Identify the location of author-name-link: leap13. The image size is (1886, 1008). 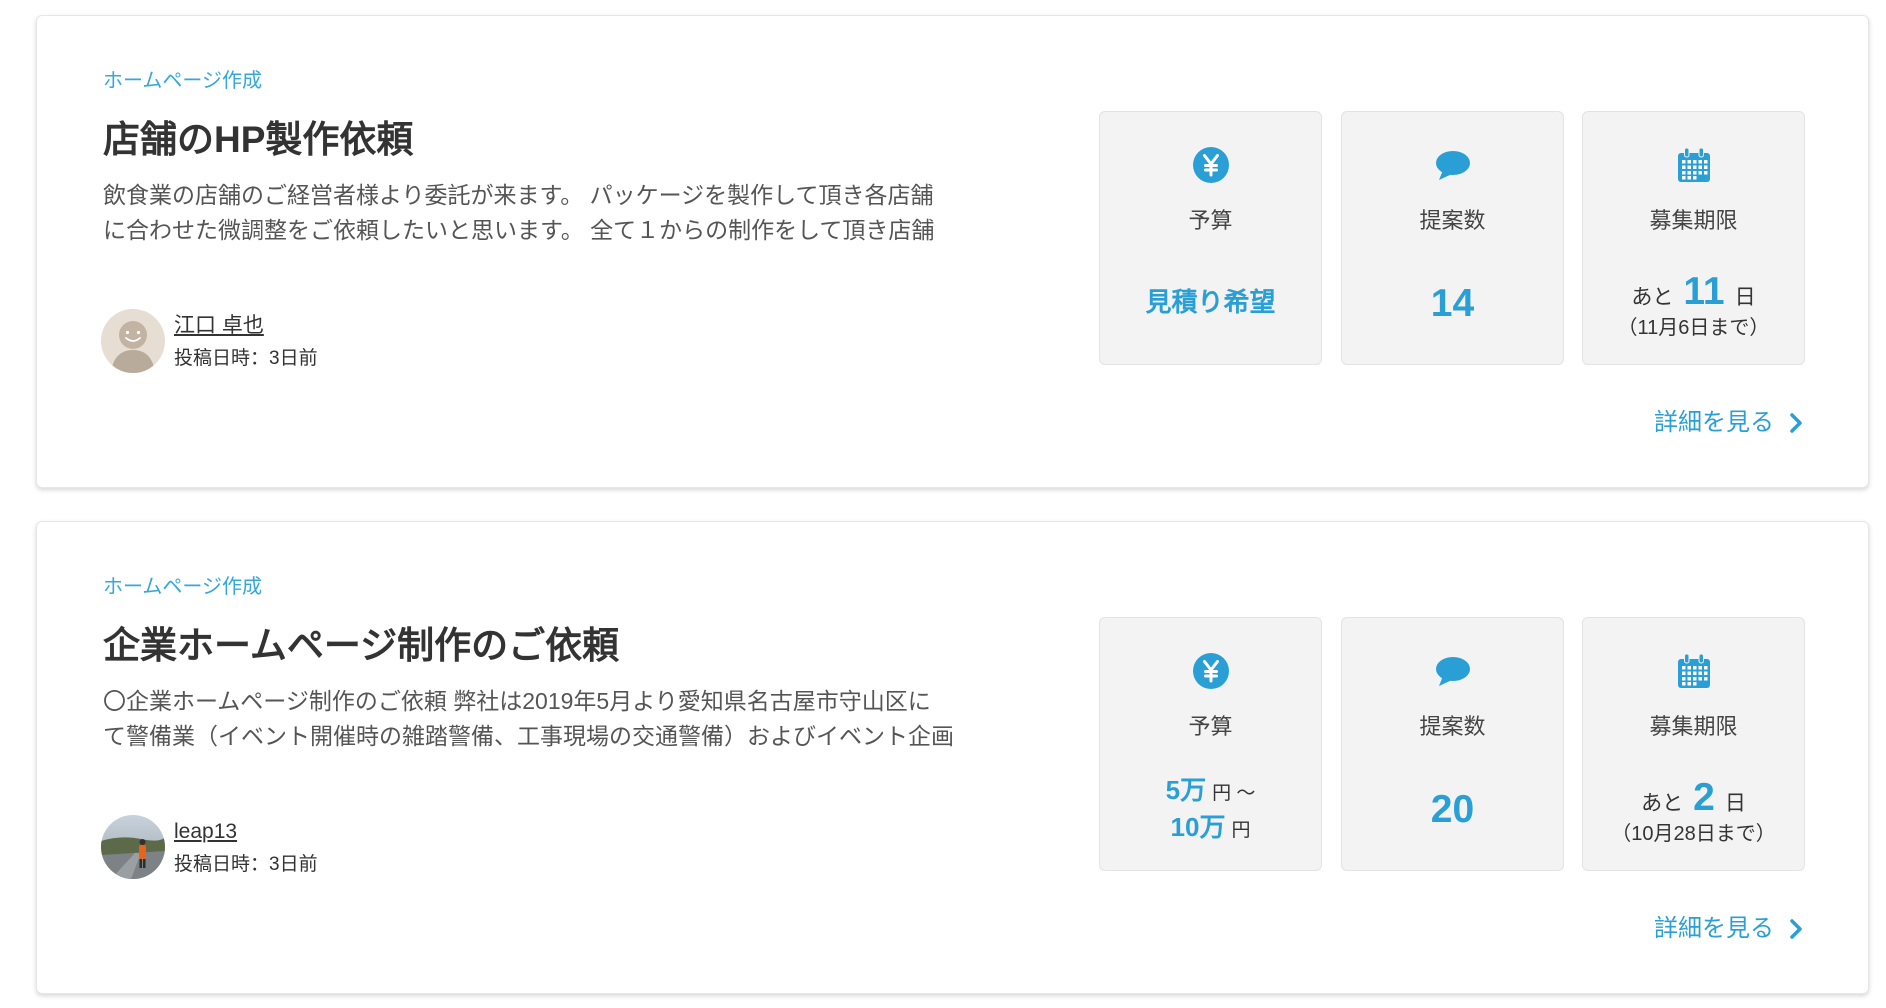
(205, 832).